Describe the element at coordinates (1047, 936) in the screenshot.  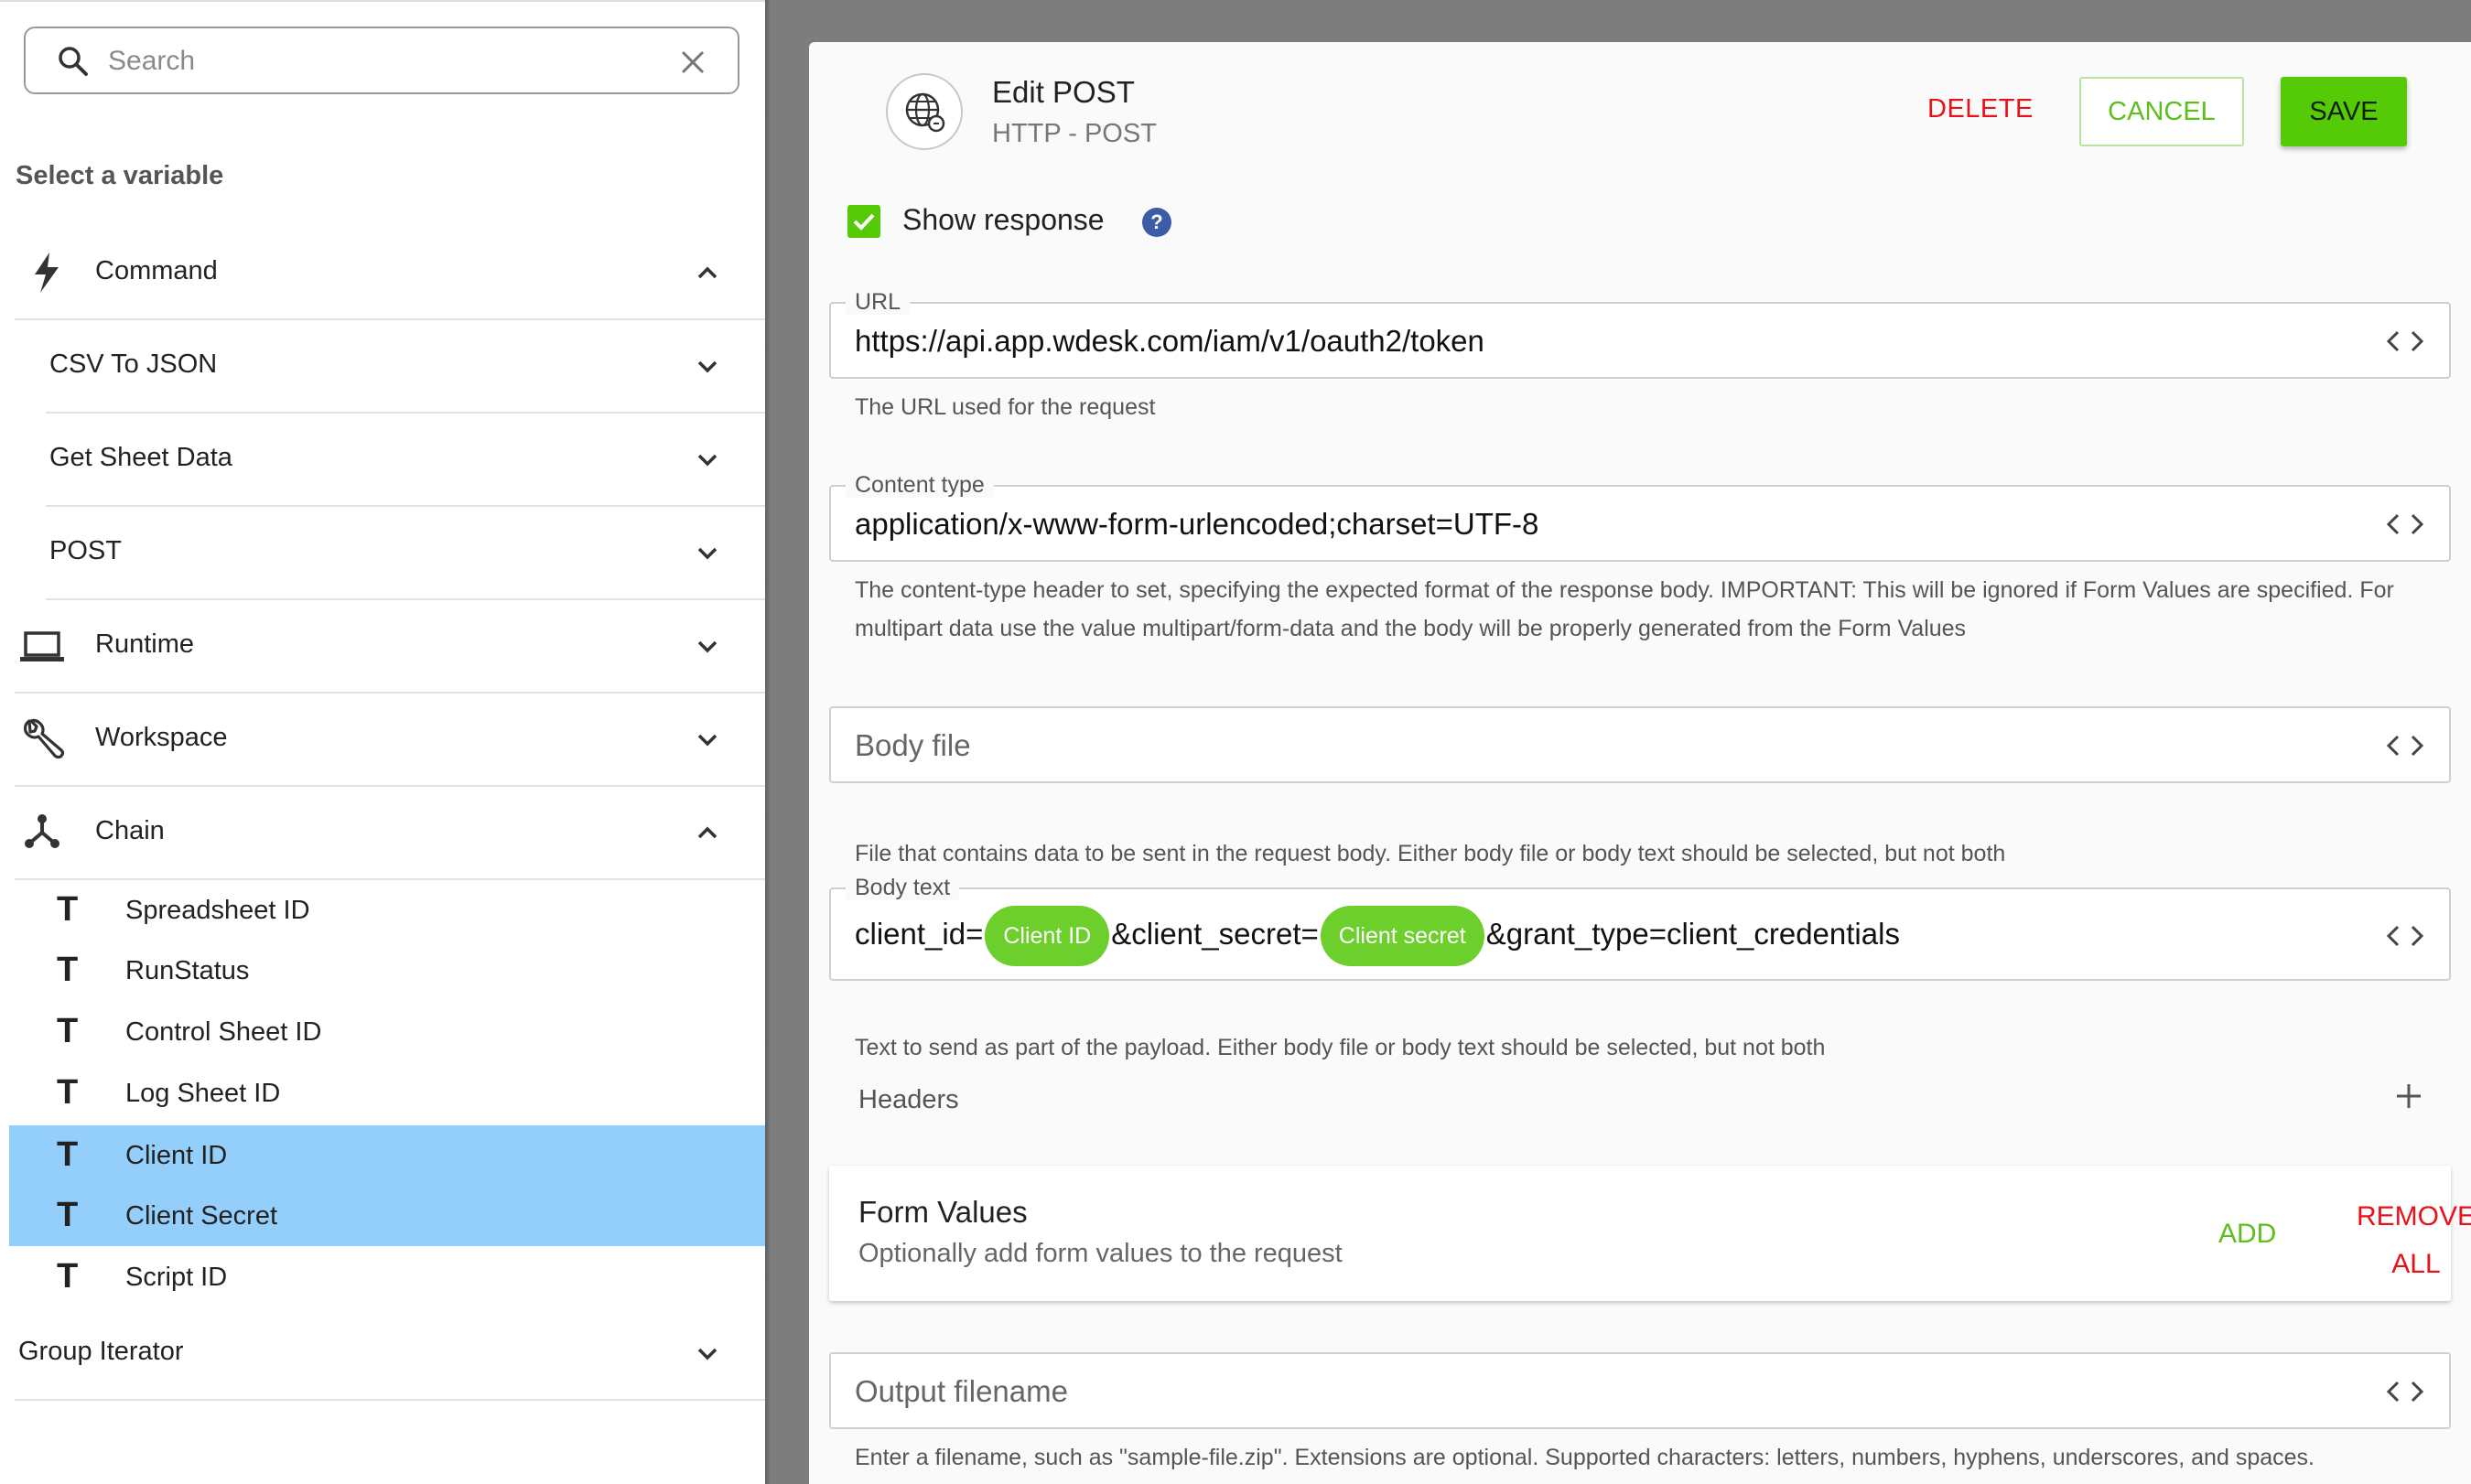
I see `variable-chip-client-id: Client ID` at that location.